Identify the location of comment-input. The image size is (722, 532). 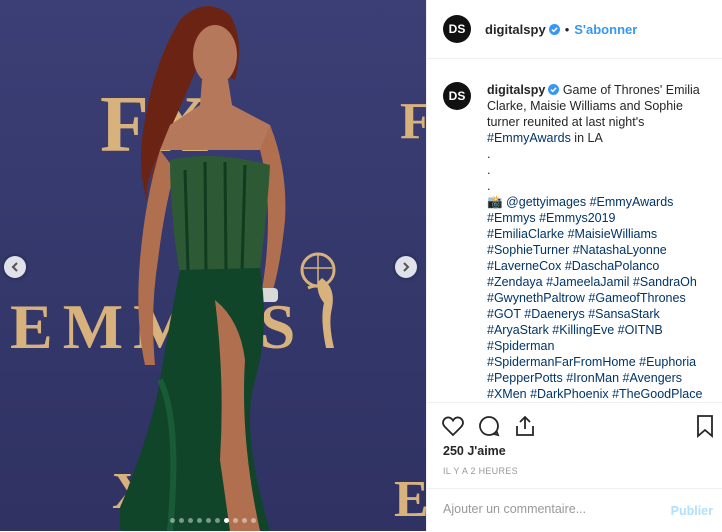
(548, 509).